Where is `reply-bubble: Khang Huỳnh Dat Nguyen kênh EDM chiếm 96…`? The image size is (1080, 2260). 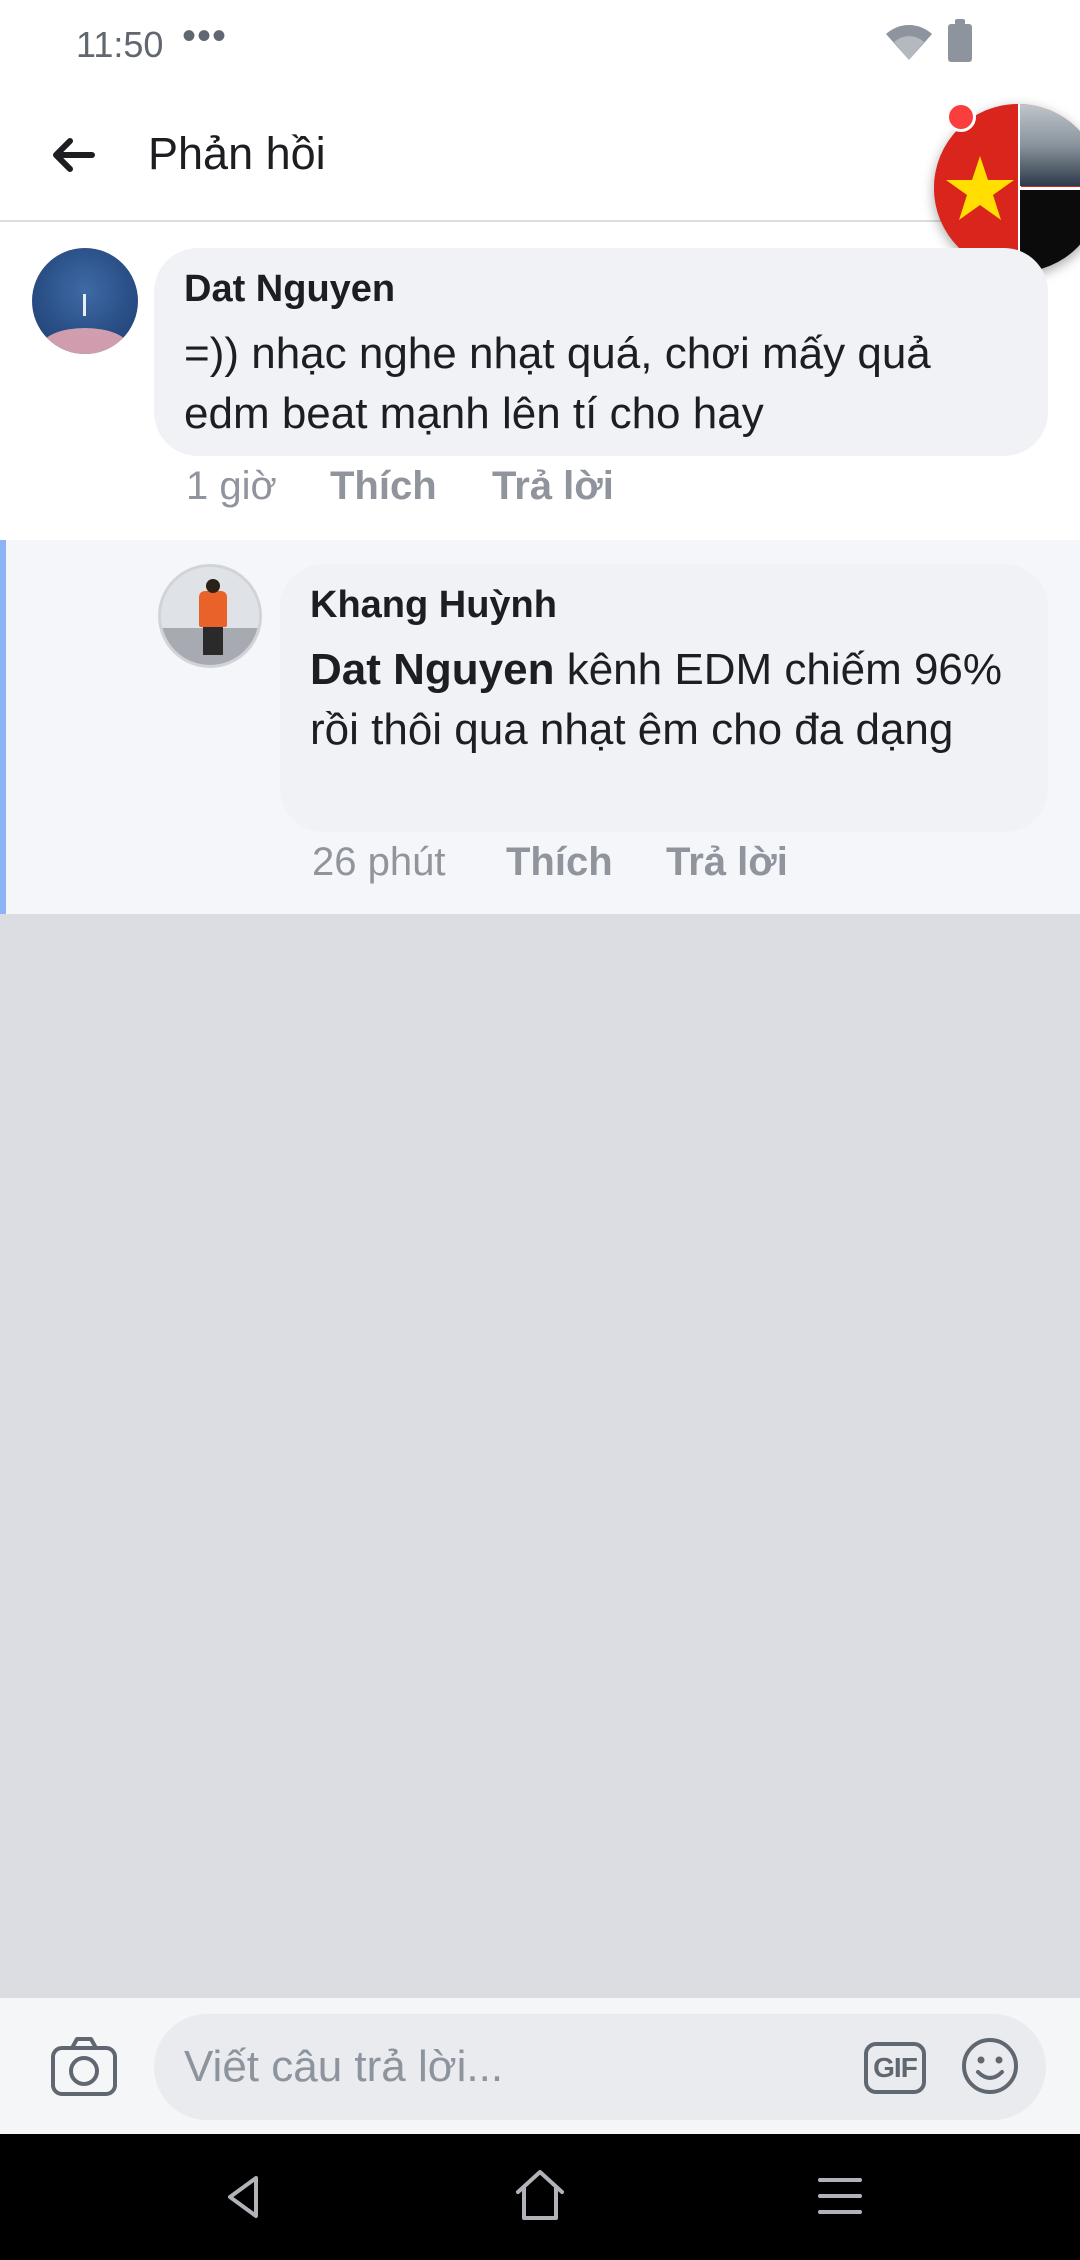 reply-bubble: Khang Huỳnh Dat Nguyen kênh EDM chiếm 96… is located at coordinates (664, 698).